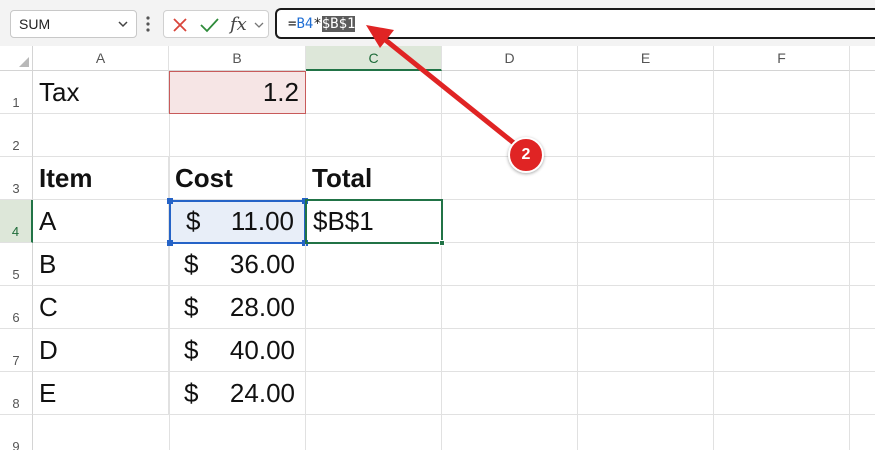  What do you see at coordinates (575, 23) in the screenshot?
I see `formula-input: =B4*$B$1` at bounding box center [575, 23].